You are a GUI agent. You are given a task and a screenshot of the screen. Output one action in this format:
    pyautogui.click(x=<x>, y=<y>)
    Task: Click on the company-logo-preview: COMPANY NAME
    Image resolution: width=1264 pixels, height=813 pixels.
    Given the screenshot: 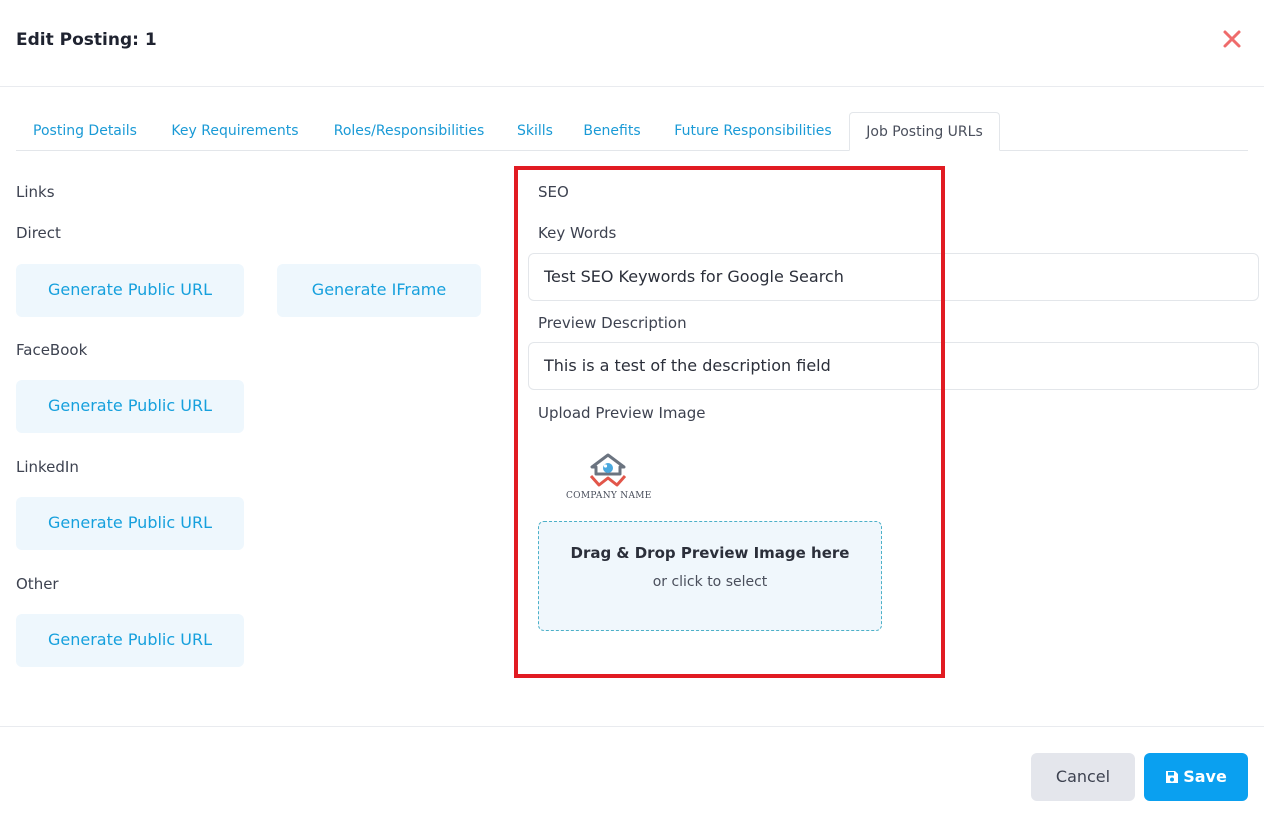 What is the action you would take?
    pyautogui.click(x=609, y=478)
    